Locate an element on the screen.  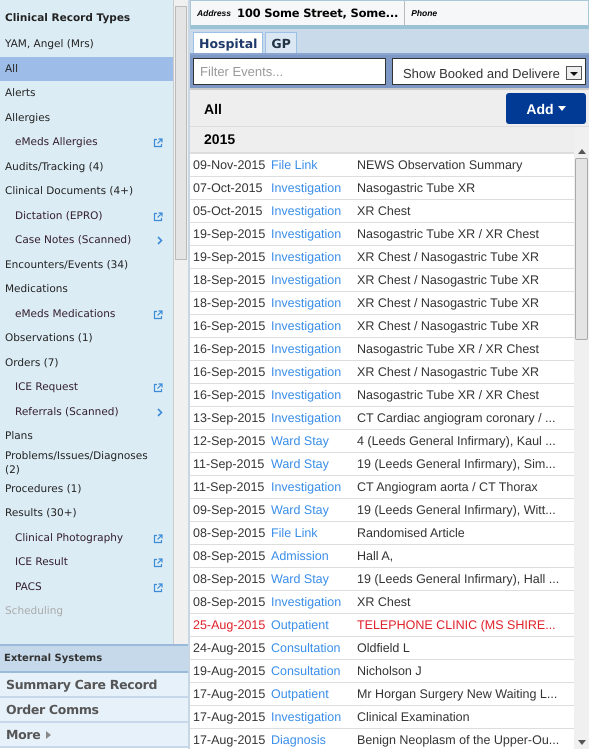
event-date: 12-Sep-2015 is located at coordinates (229, 441).